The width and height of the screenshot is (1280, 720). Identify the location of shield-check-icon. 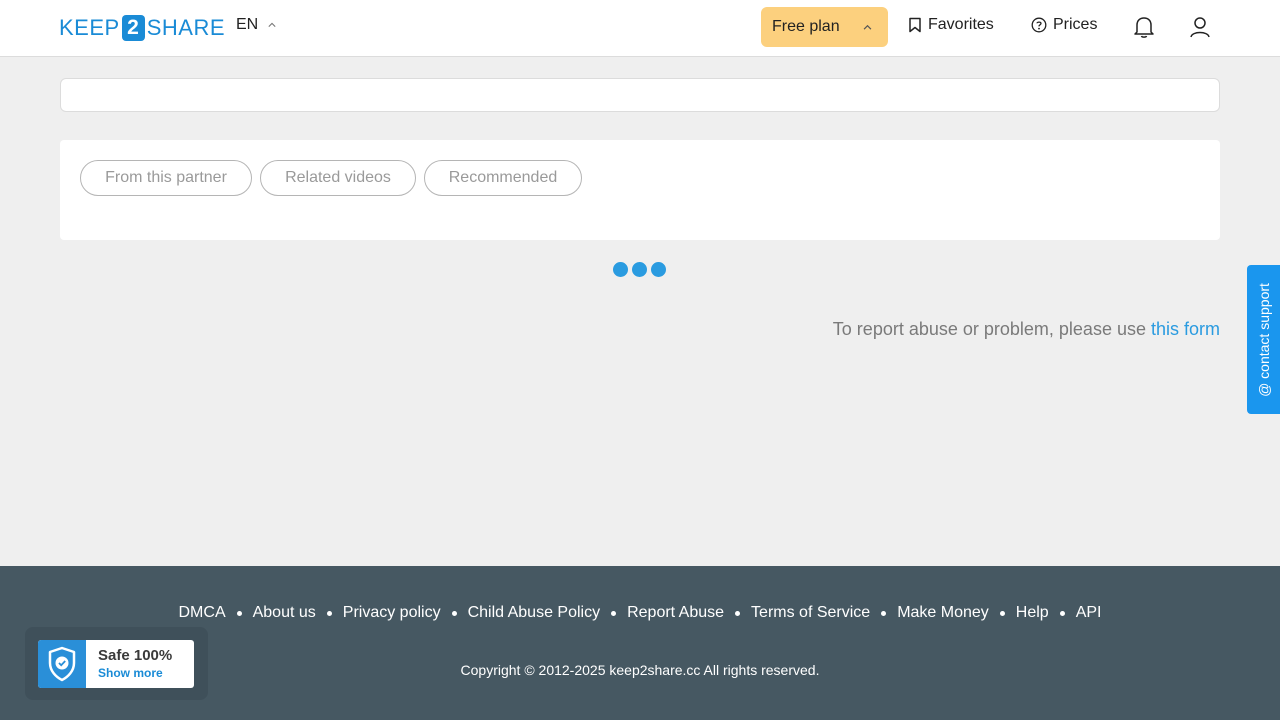
(62, 664).